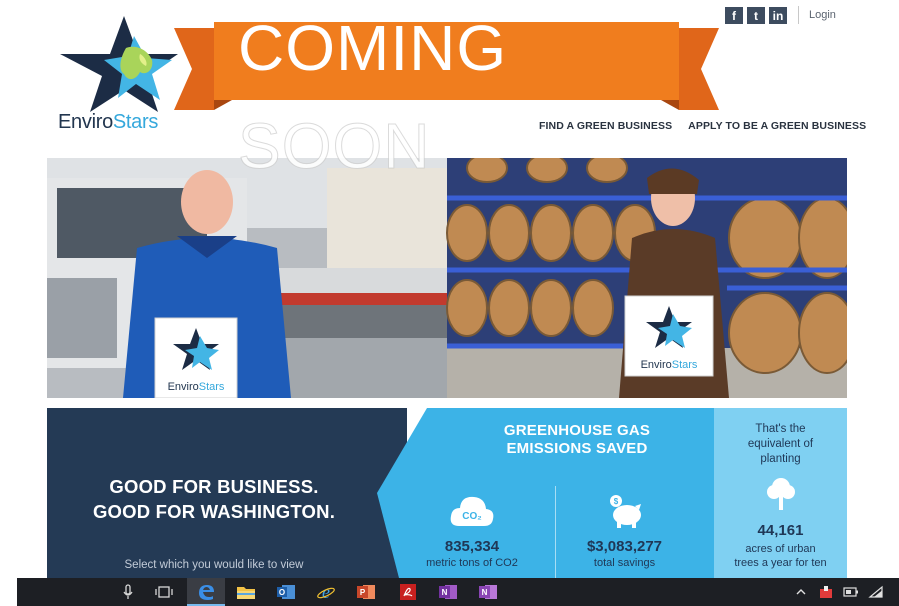  I want to click on edge-icon, so click(206, 592).